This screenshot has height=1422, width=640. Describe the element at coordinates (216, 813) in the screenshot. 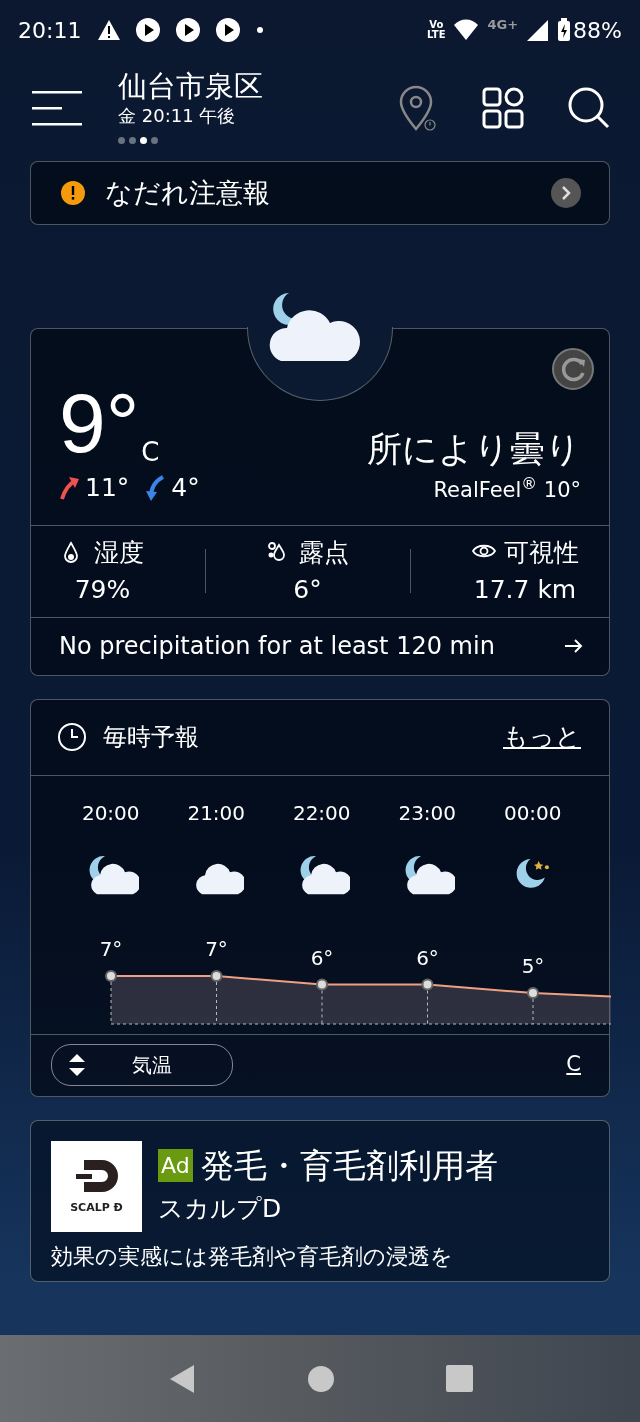

I see `hour-time: 21:00` at that location.